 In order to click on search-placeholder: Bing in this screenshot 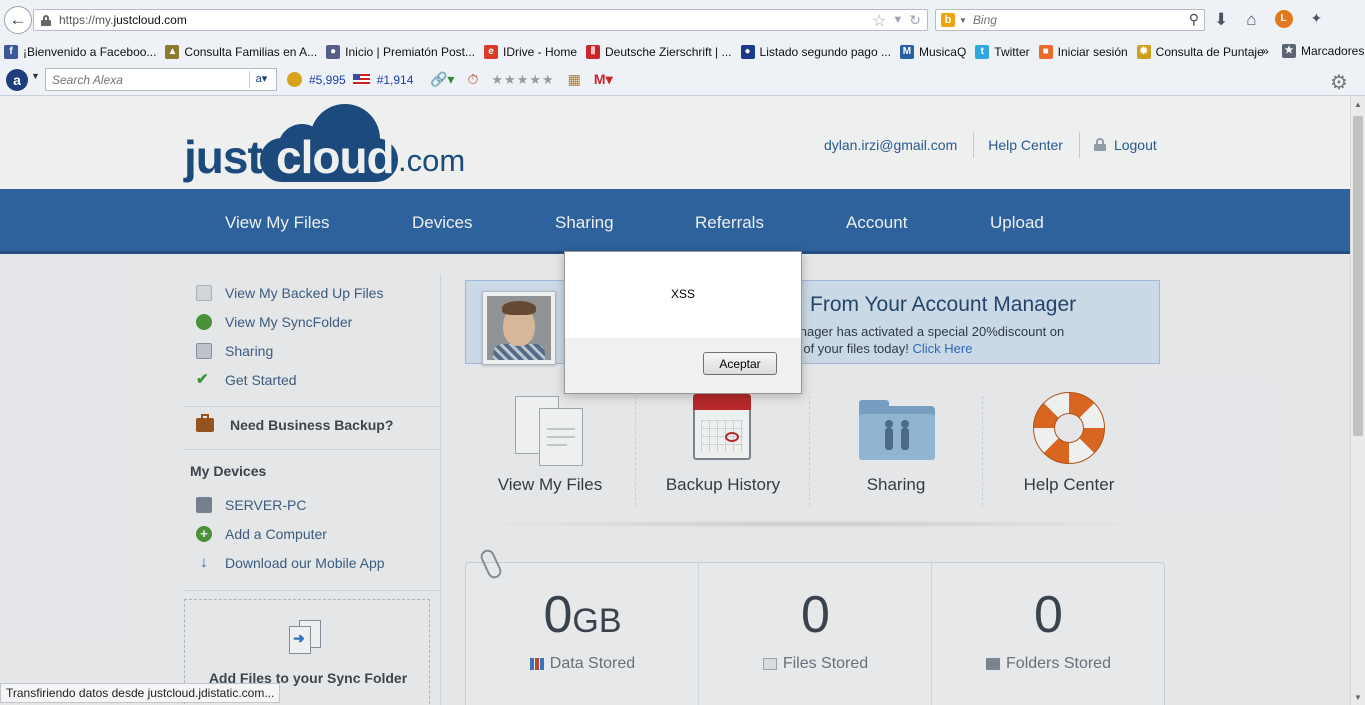, I will do `click(984, 20)`.